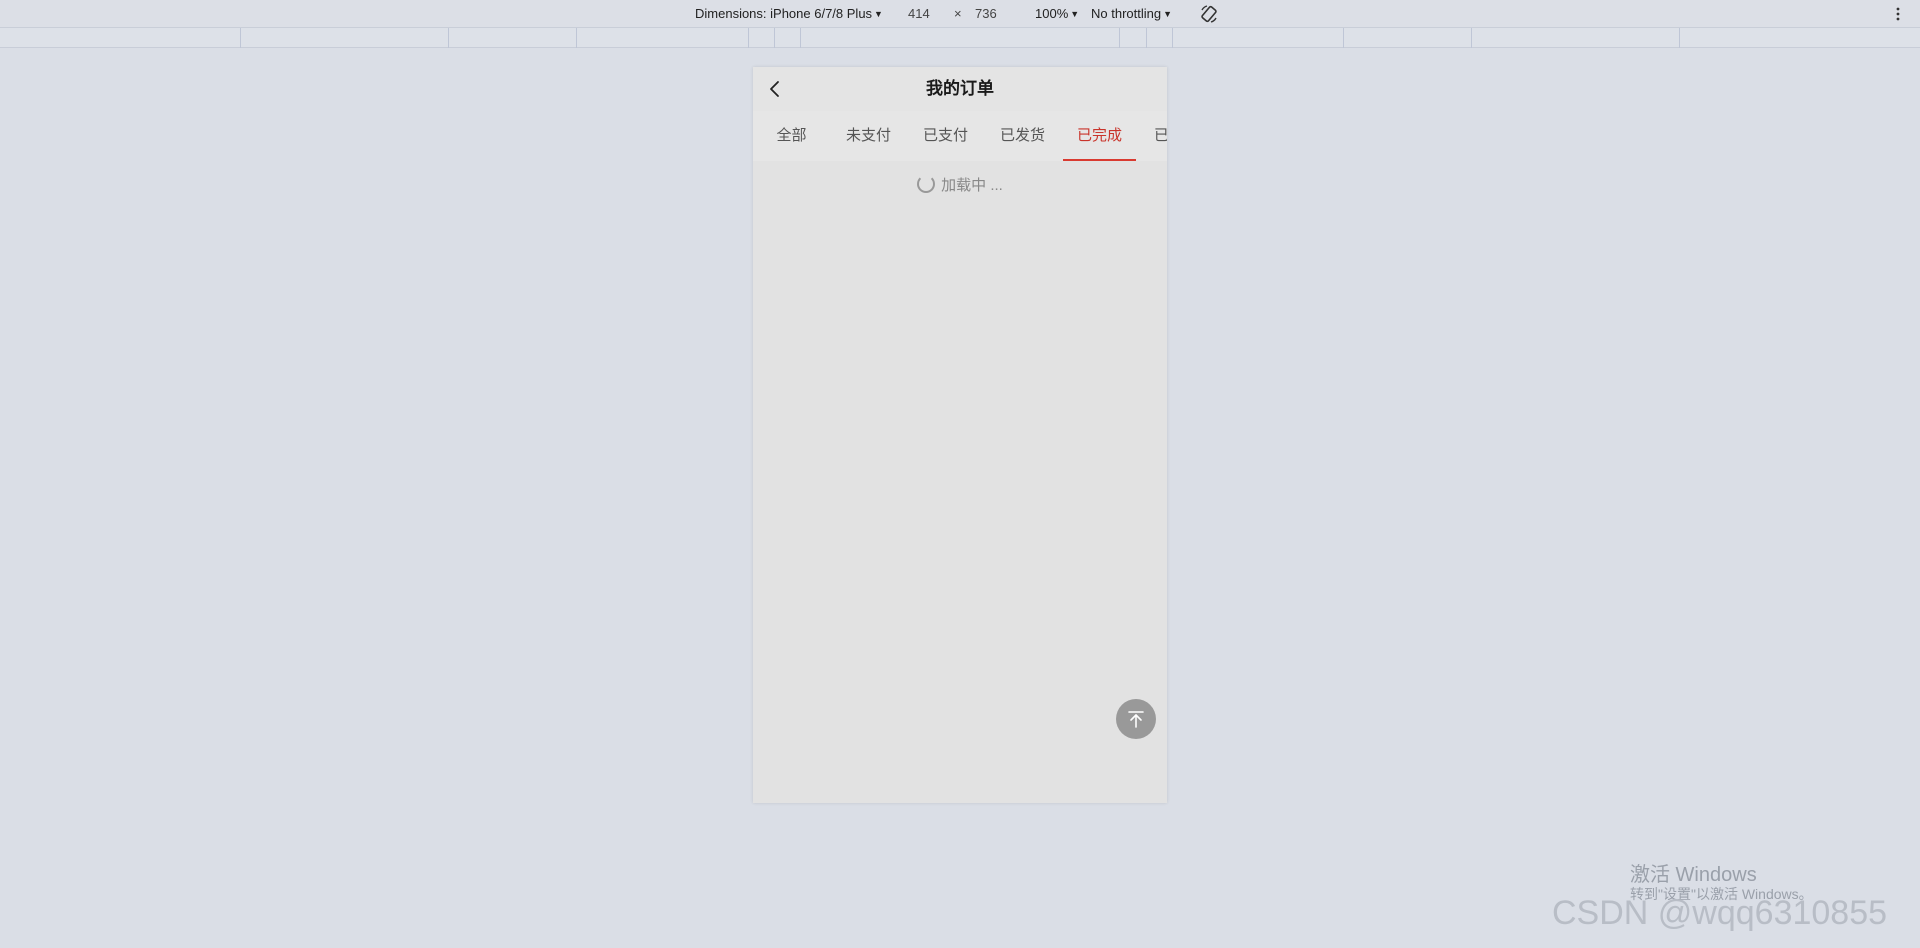 The image size is (1920, 948). Describe the element at coordinates (1126, 13) in the screenshot. I see `throttling-label: No throttling` at that location.